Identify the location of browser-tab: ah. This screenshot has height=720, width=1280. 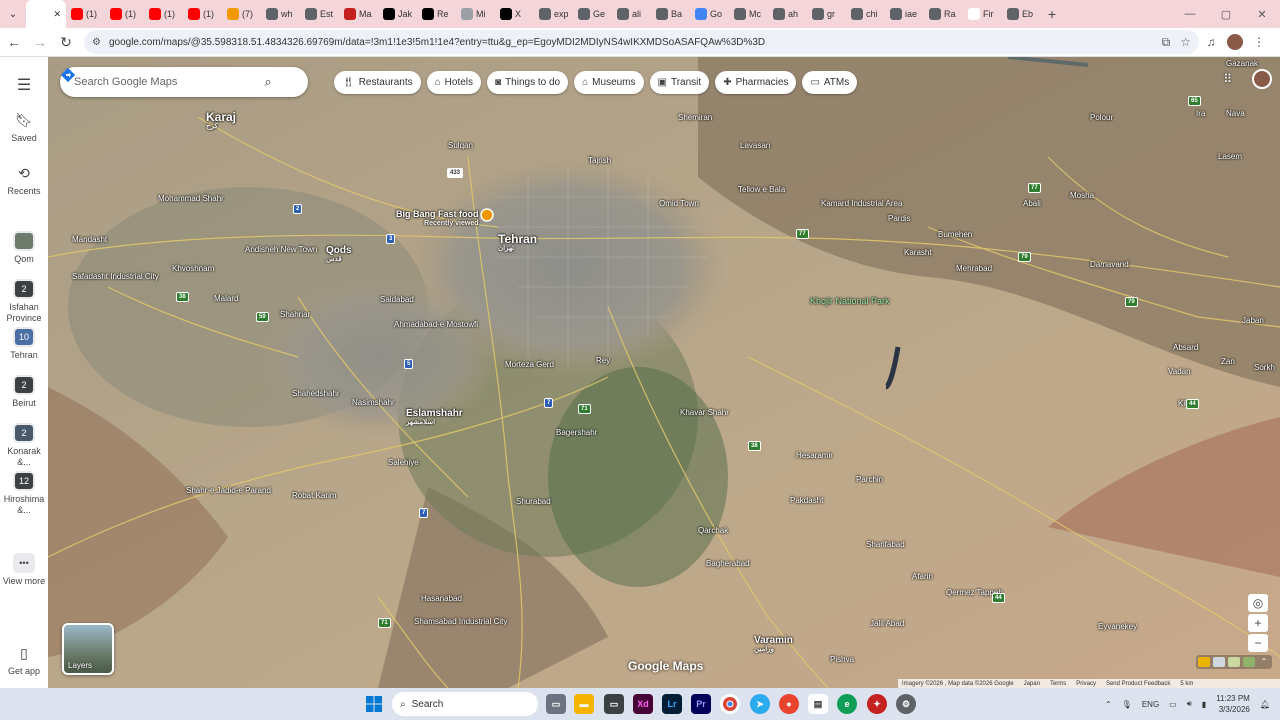
(787, 14).